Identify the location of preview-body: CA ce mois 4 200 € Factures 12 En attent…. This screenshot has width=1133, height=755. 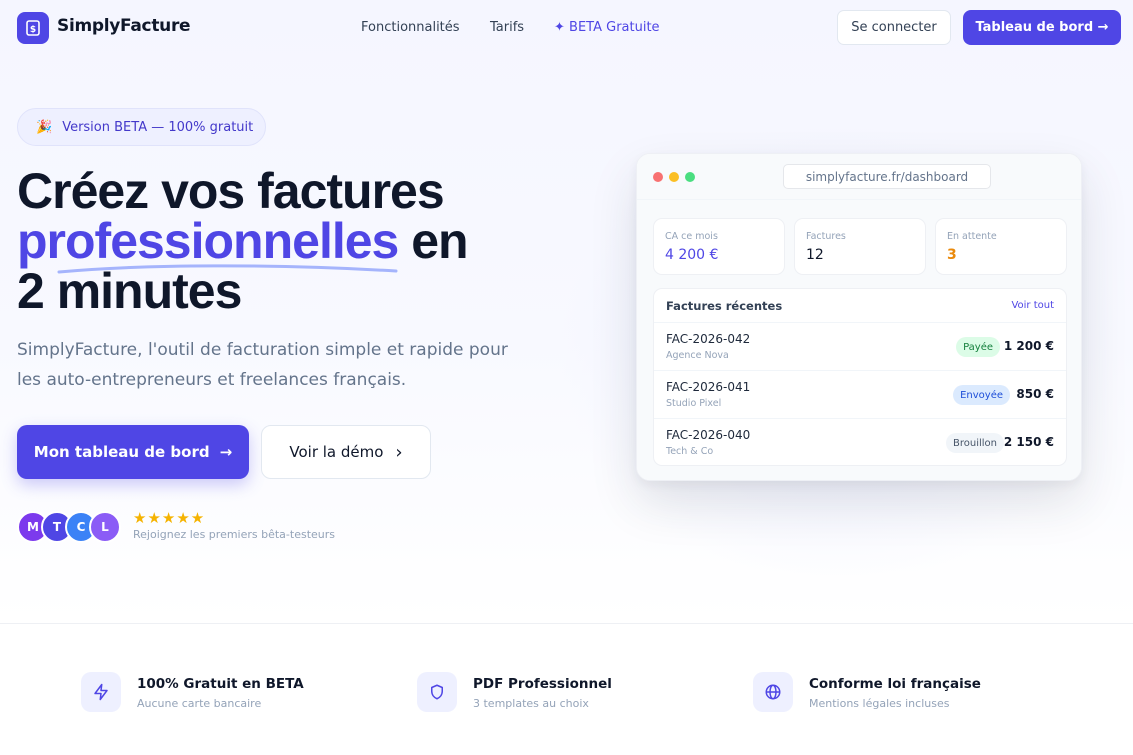
(859, 340).